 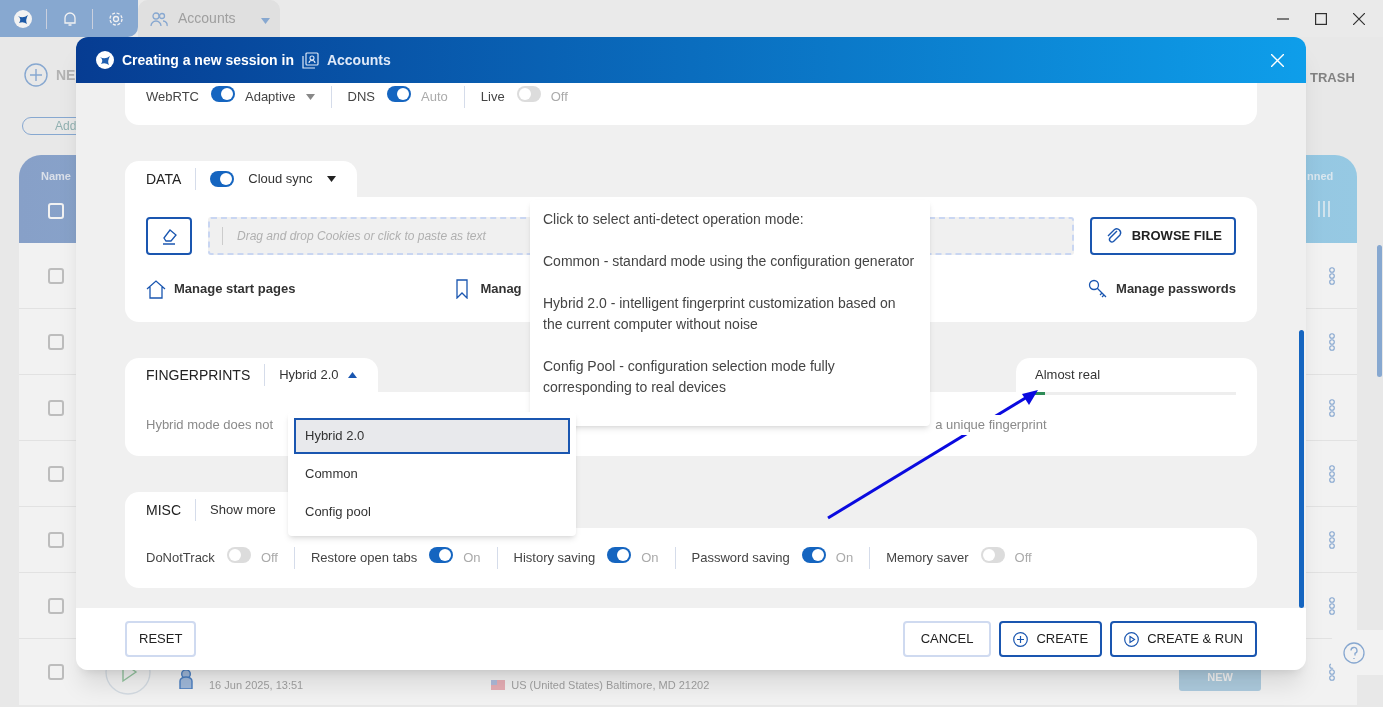 I want to click on tooltip-text: Click to select anti-detect operation mode:, so click(x=674, y=219).